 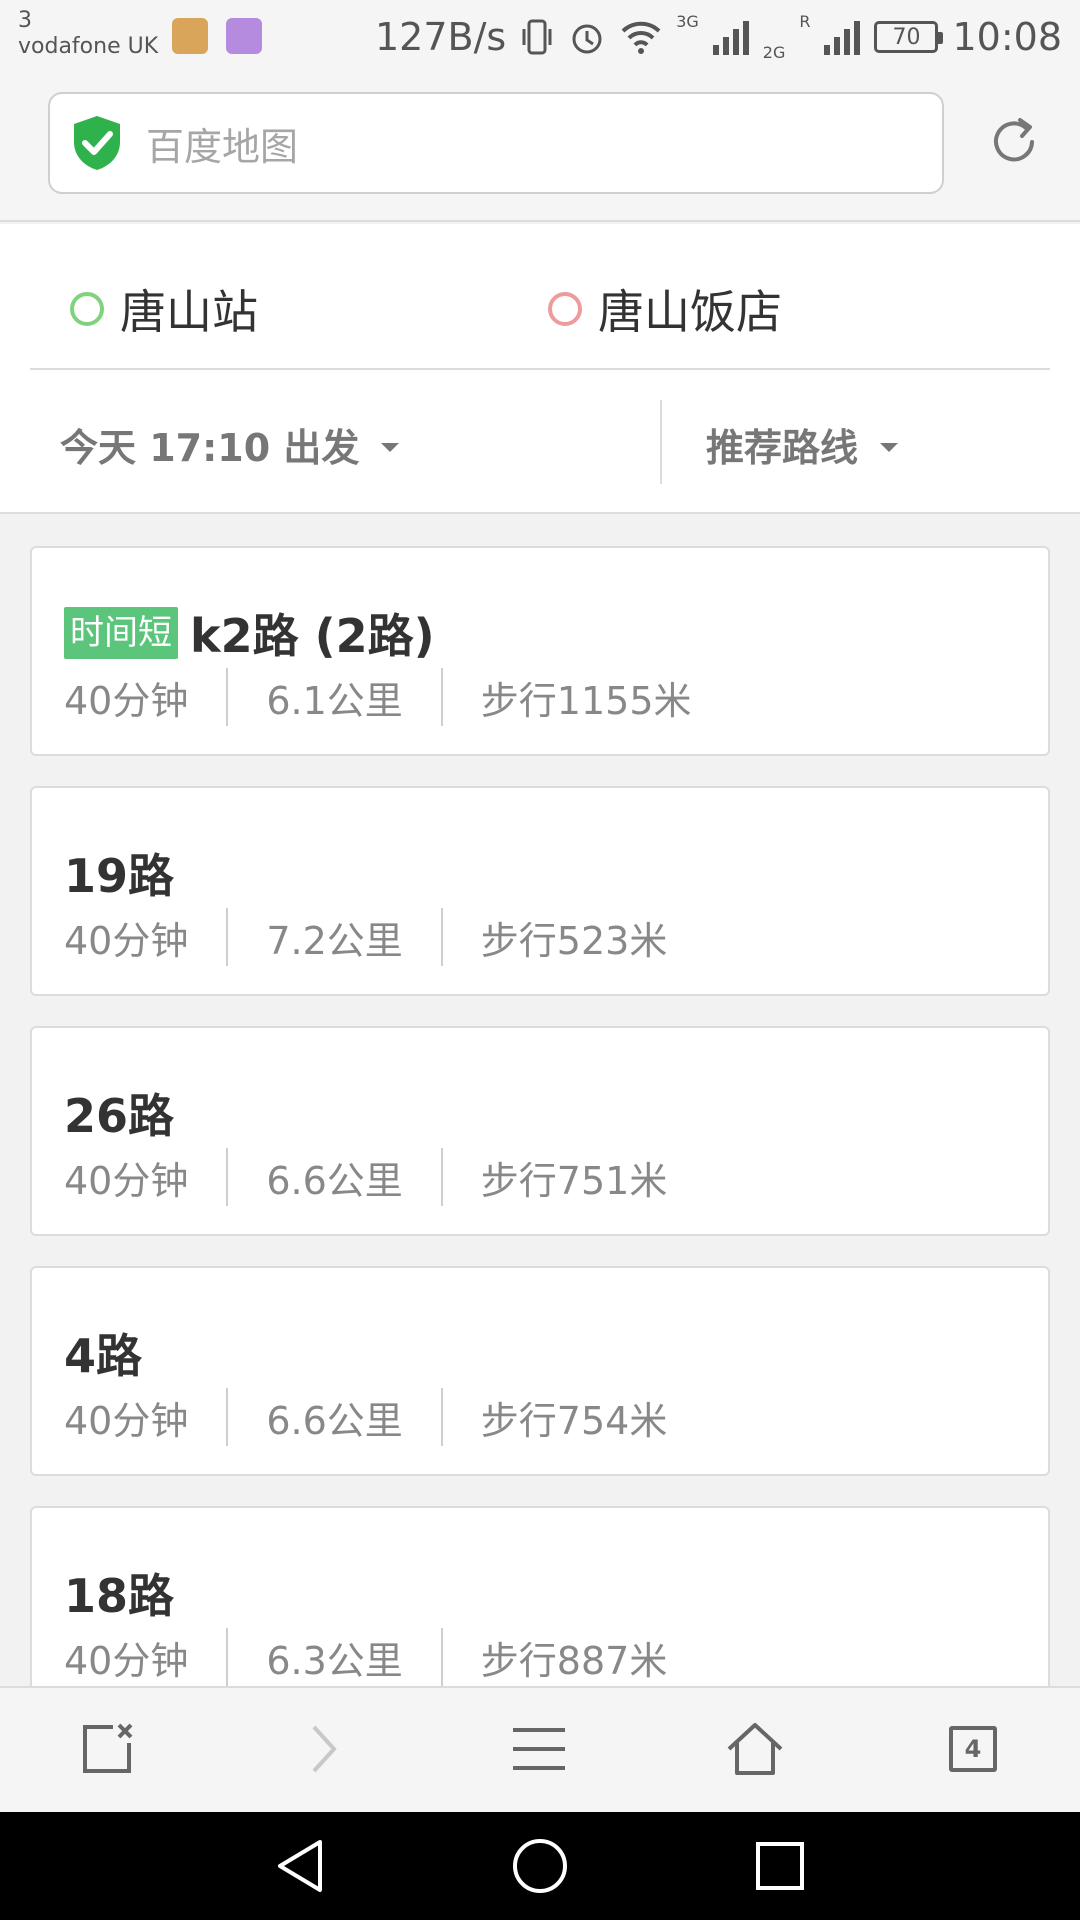 I want to click on route-title: 19路, so click(x=119, y=873).